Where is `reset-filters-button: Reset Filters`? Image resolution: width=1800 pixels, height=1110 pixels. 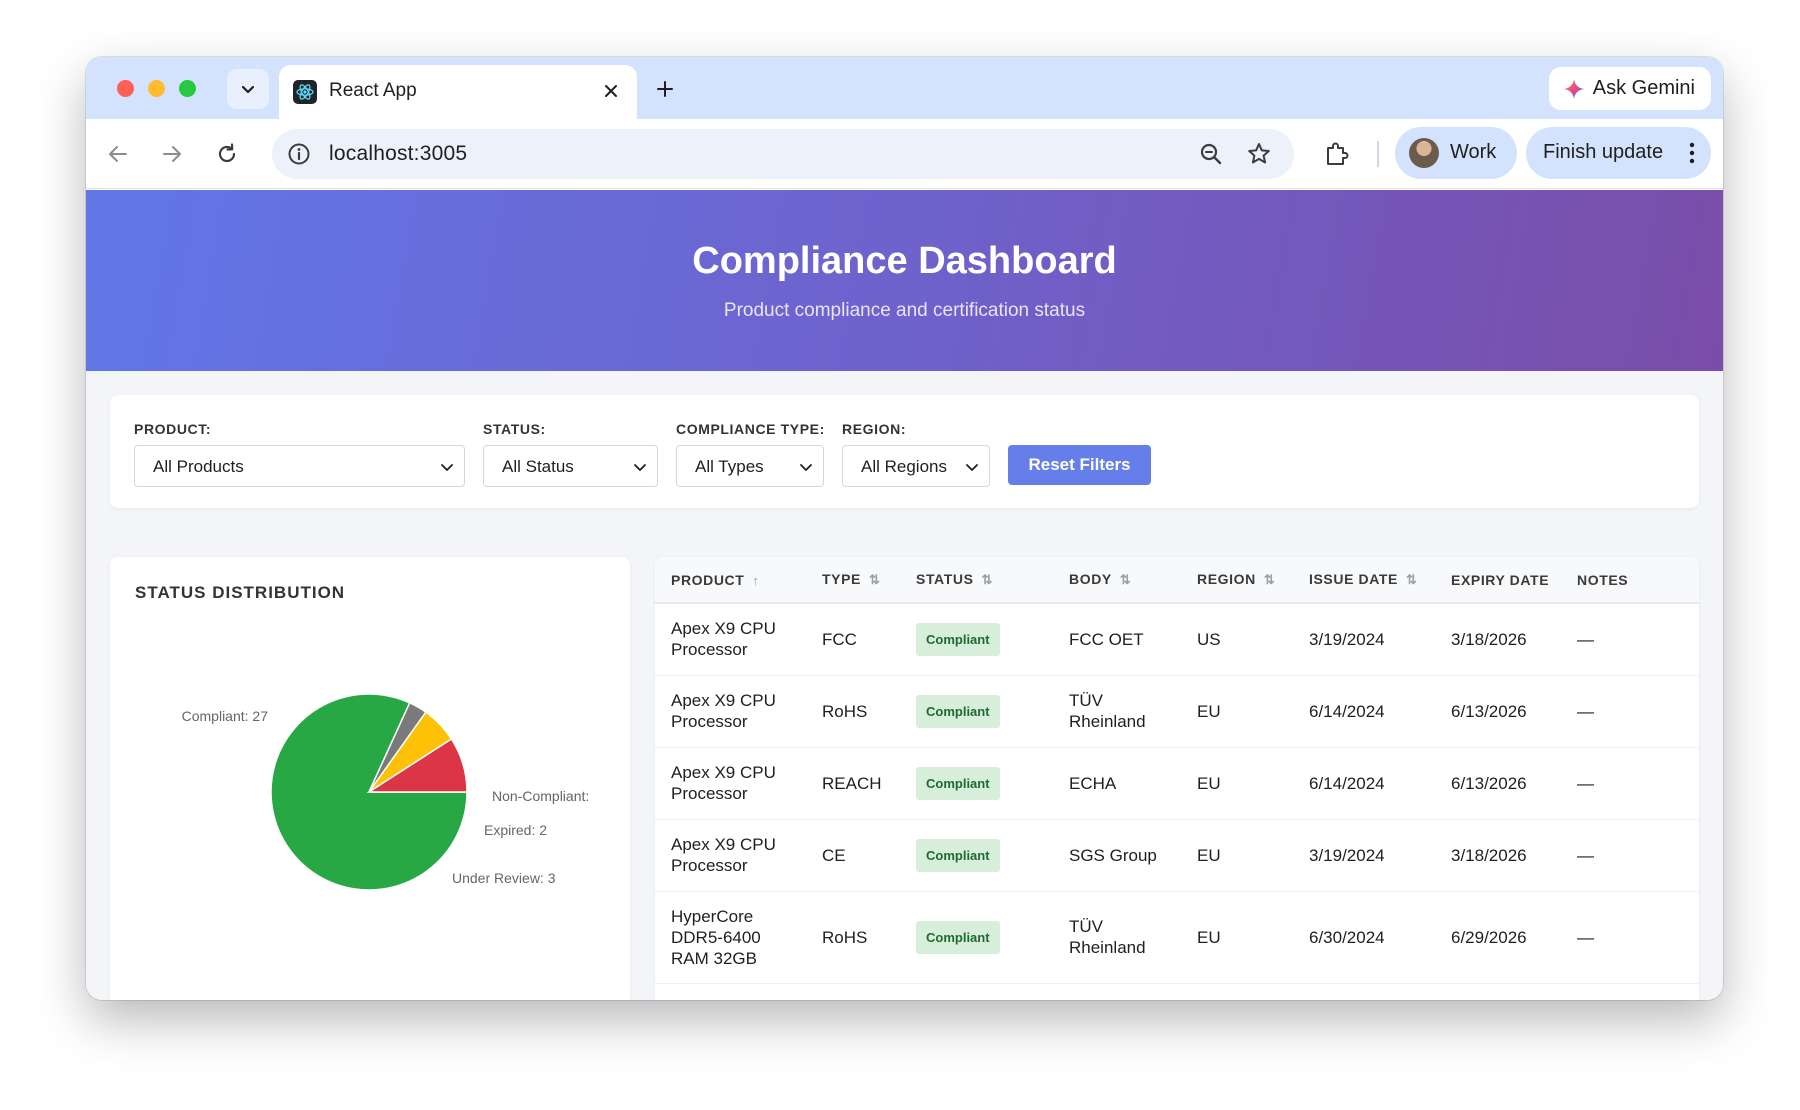
reset-filters-button: Reset Filters is located at coordinates (1079, 465).